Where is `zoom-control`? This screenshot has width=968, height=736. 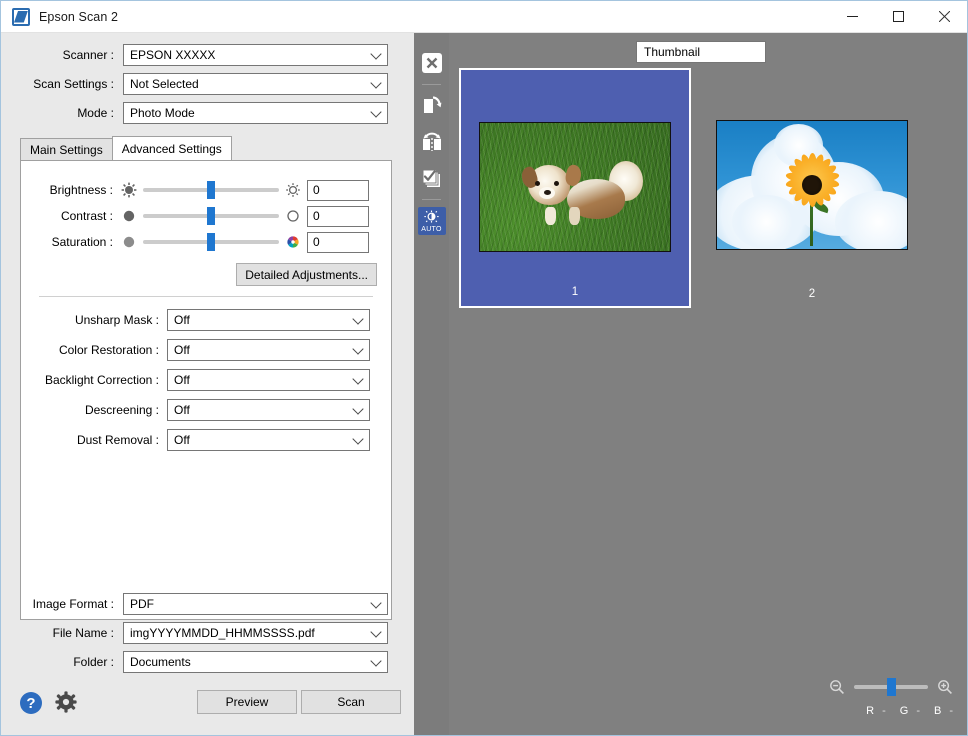
zoom-control is located at coordinates (891, 687).